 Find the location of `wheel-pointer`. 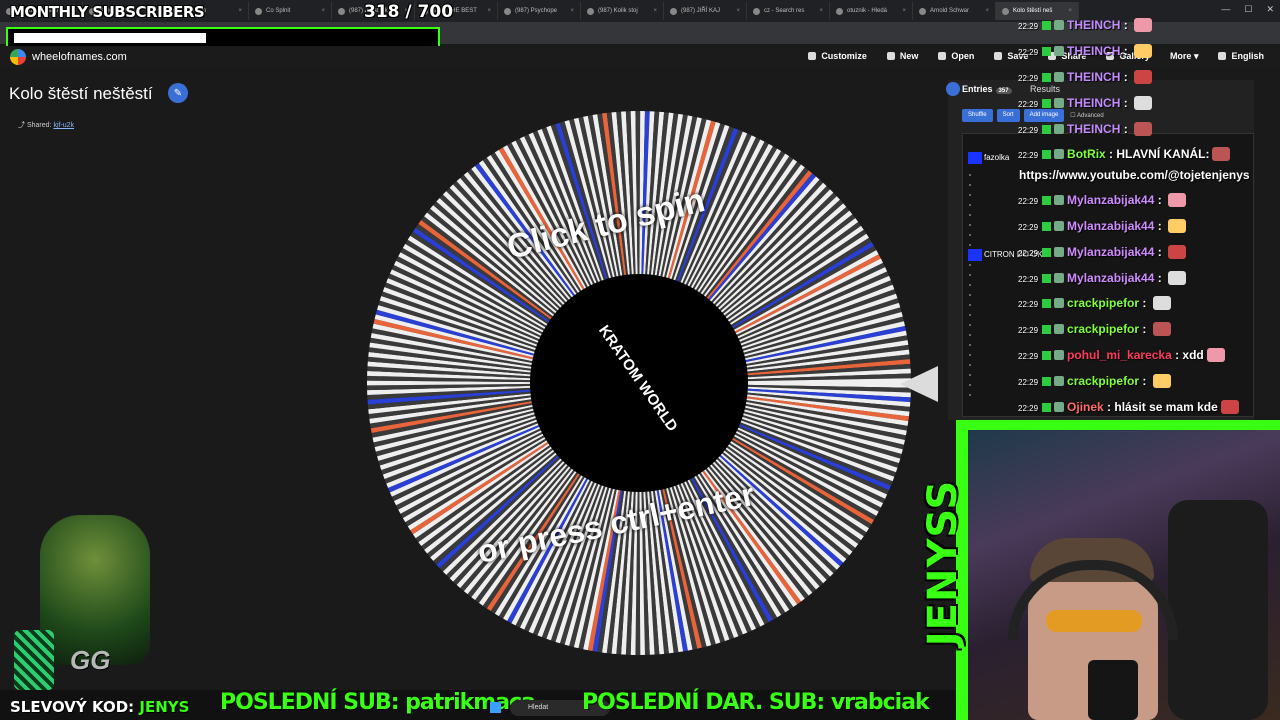

wheel-pointer is located at coordinates (919, 384).